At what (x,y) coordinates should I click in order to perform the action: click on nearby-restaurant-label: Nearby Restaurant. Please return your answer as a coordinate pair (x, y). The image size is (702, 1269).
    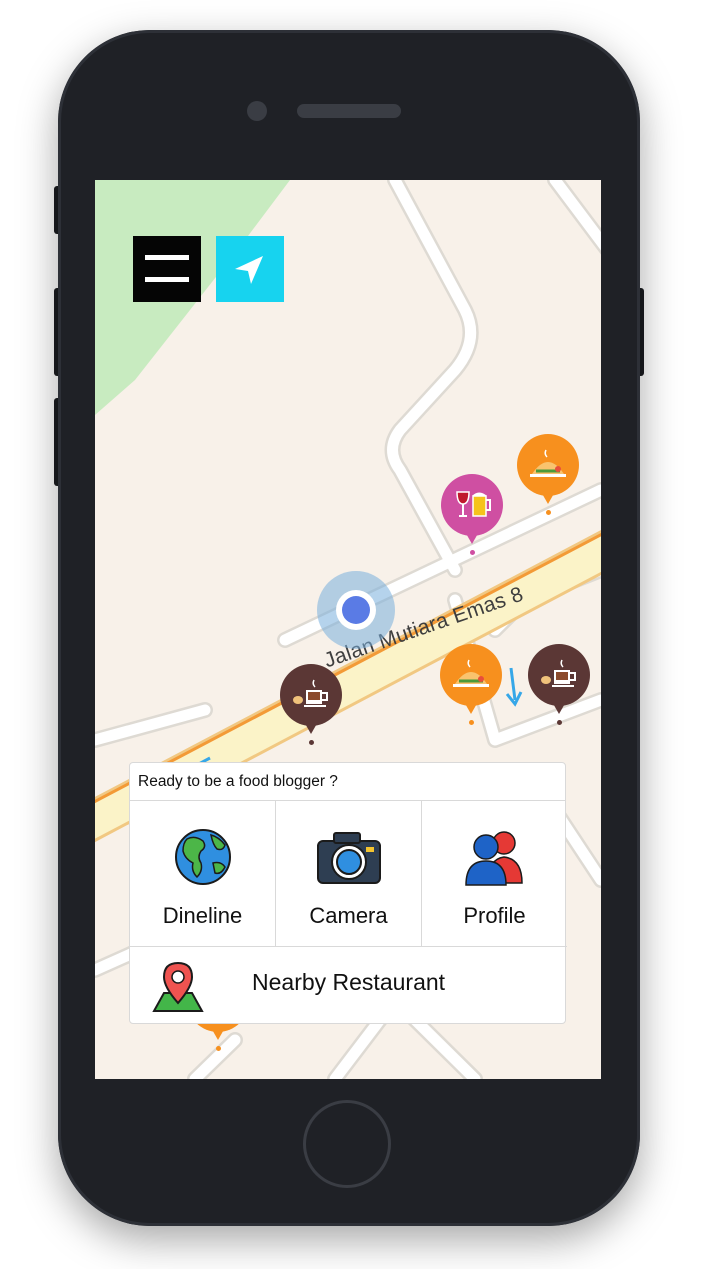
    Looking at the image, I should click on (349, 982).